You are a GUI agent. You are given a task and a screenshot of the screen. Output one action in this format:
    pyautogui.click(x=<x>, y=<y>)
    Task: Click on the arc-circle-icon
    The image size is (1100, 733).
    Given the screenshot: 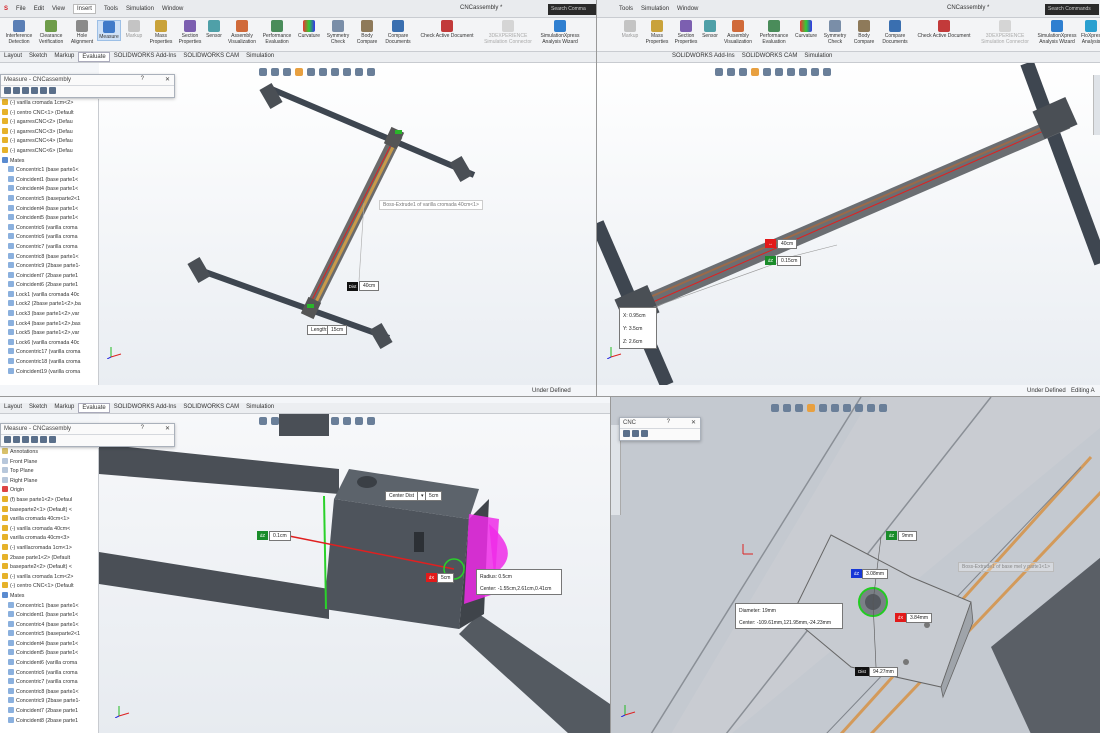 What is the action you would take?
    pyautogui.click(x=7, y=439)
    